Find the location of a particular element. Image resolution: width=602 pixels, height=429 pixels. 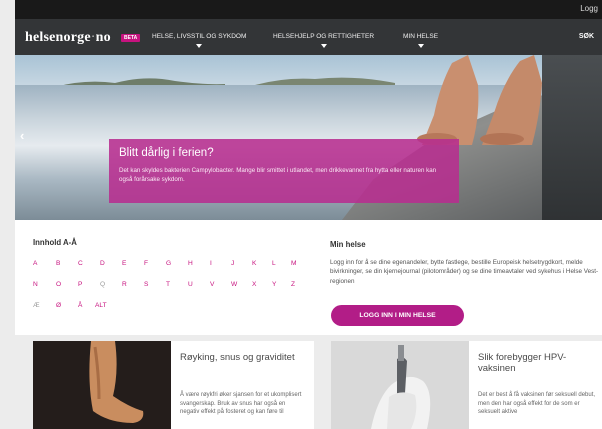

nav-item-helsehjelp: HELSEHJELP OG RETTIGHETER is located at coordinates (324, 40).